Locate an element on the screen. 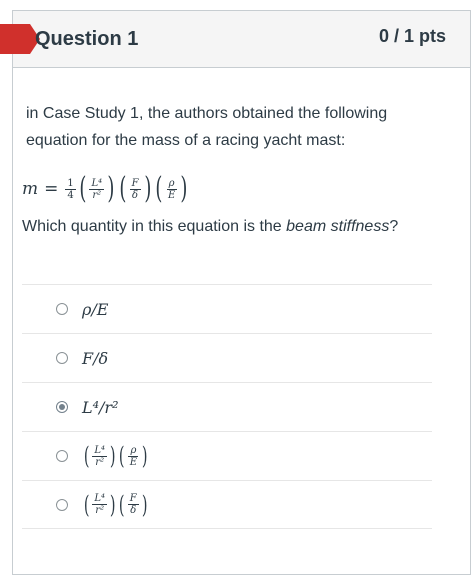  prompt-text: Which quantity in this equation is the is located at coordinates (154, 226).